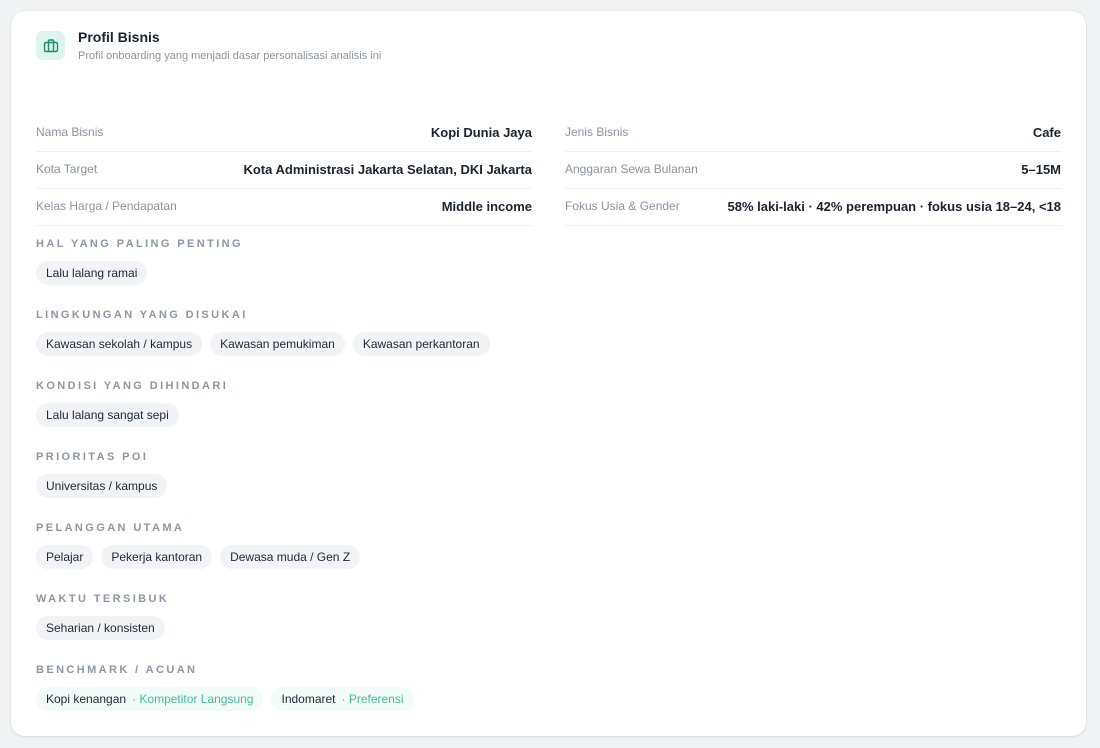 The height and width of the screenshot is (748, 1100). What do you see at coordinates (50, 45) in the screenshot?
I see `briefcase-icon` at bounding box center [50, 45].